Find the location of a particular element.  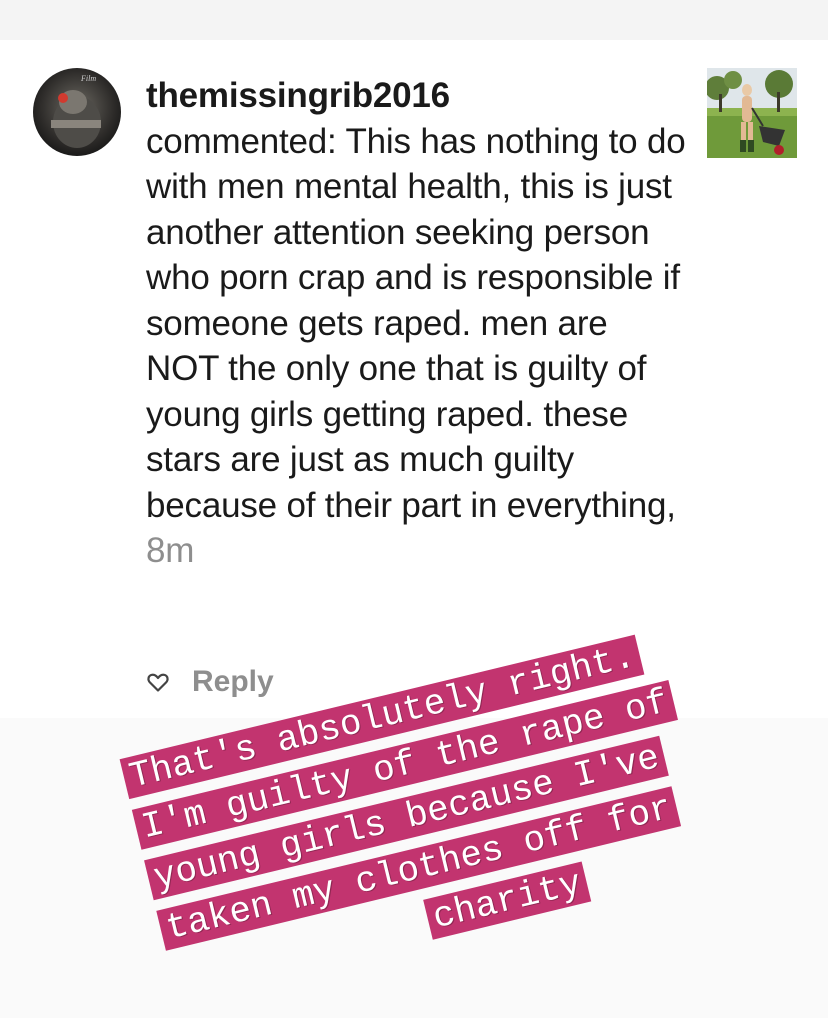

post-thumbnail is located at coordinates (752, 113).